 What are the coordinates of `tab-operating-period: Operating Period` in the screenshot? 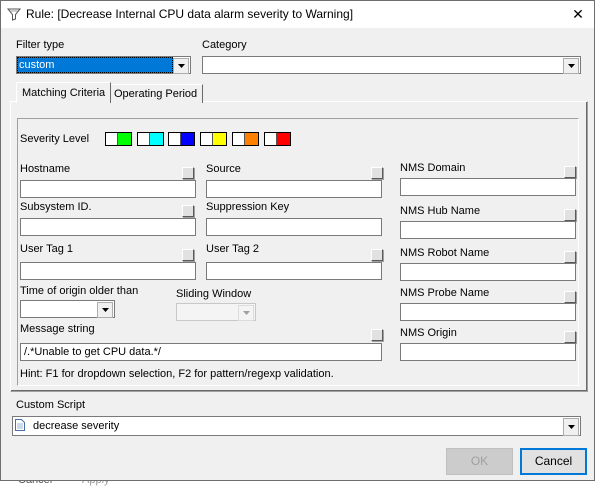 It's located at (156, 93).